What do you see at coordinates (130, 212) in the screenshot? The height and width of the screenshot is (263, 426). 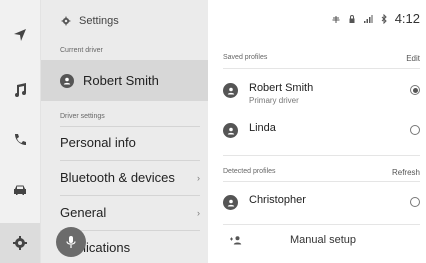 I see `menu-item-general: General ›` at bounding box center [130, 212].